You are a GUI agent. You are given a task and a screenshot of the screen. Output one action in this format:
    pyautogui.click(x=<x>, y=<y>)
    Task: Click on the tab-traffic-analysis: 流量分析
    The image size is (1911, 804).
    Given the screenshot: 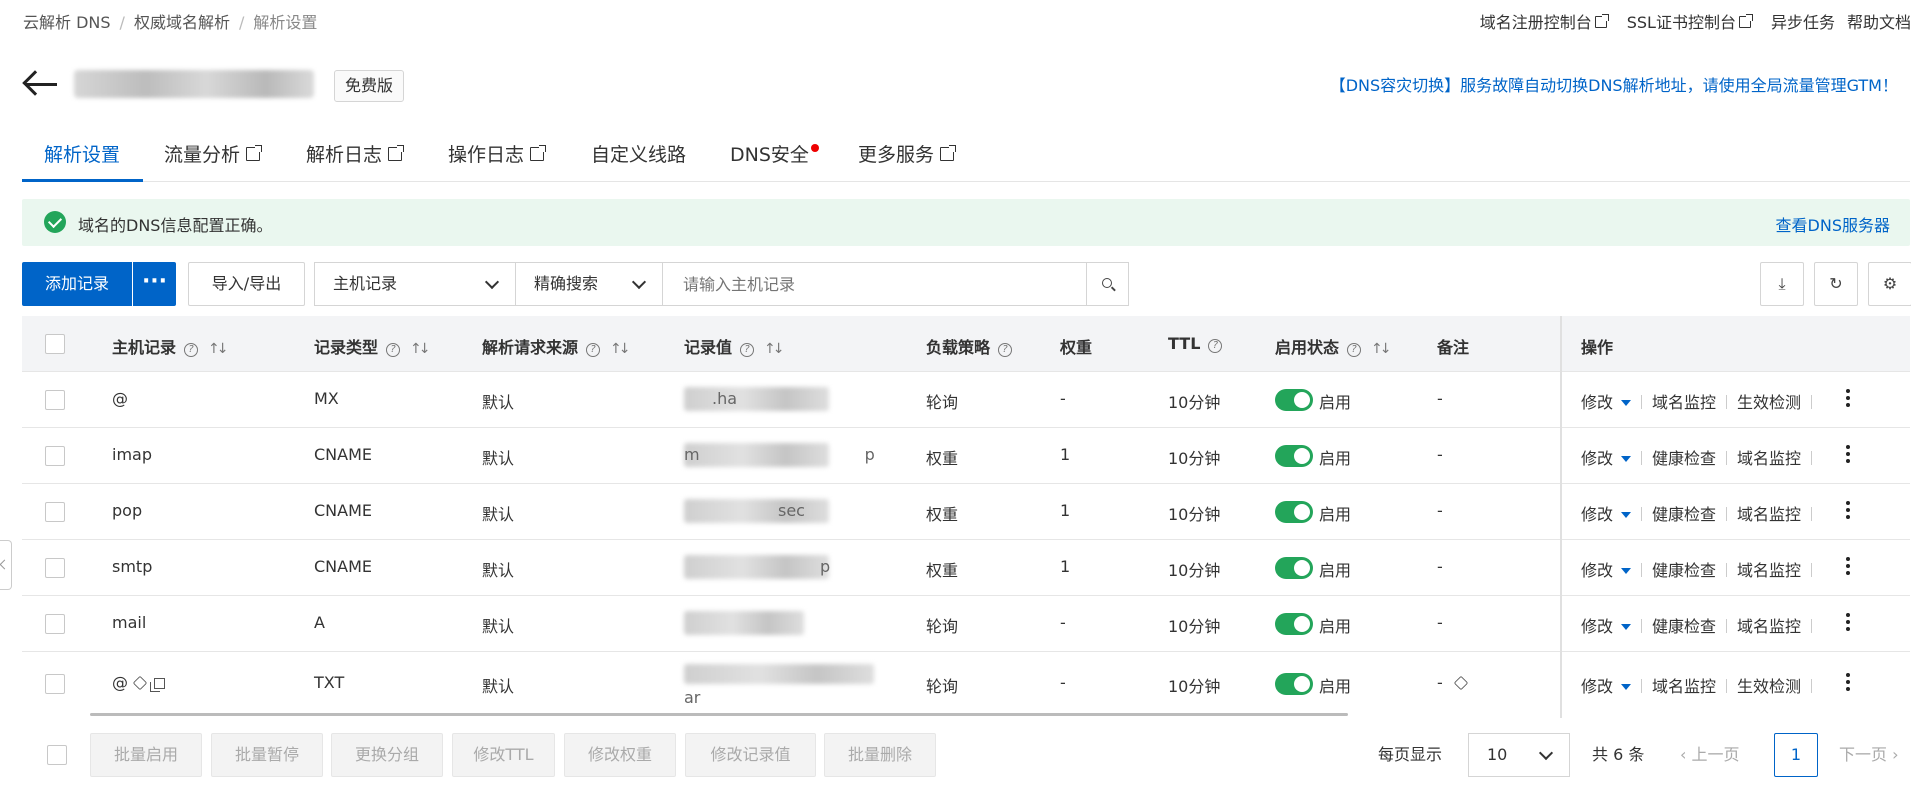 What is the action you would take?
    pyautogui.click(x=213, y=161)
    